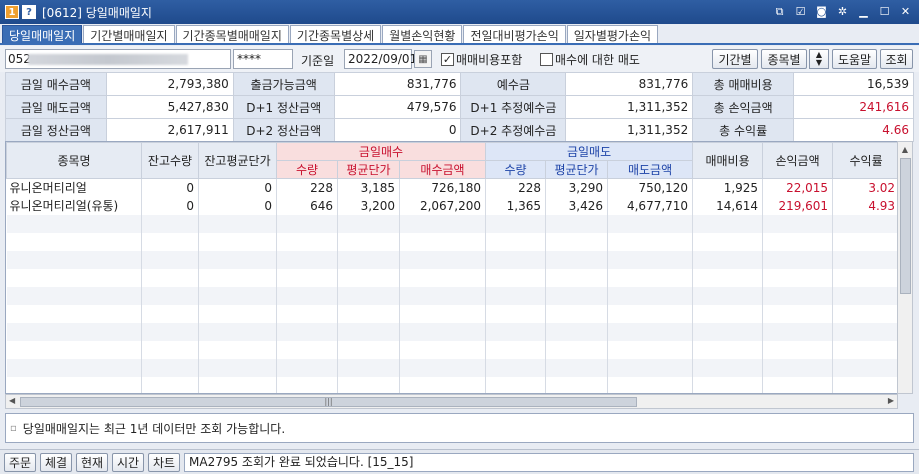 The height and width of the screenshot is (474, 919). Describe the element at coordinates (97, 12) in the screenshot. I see `window-title: [0612] 당일매매일지` at that location.